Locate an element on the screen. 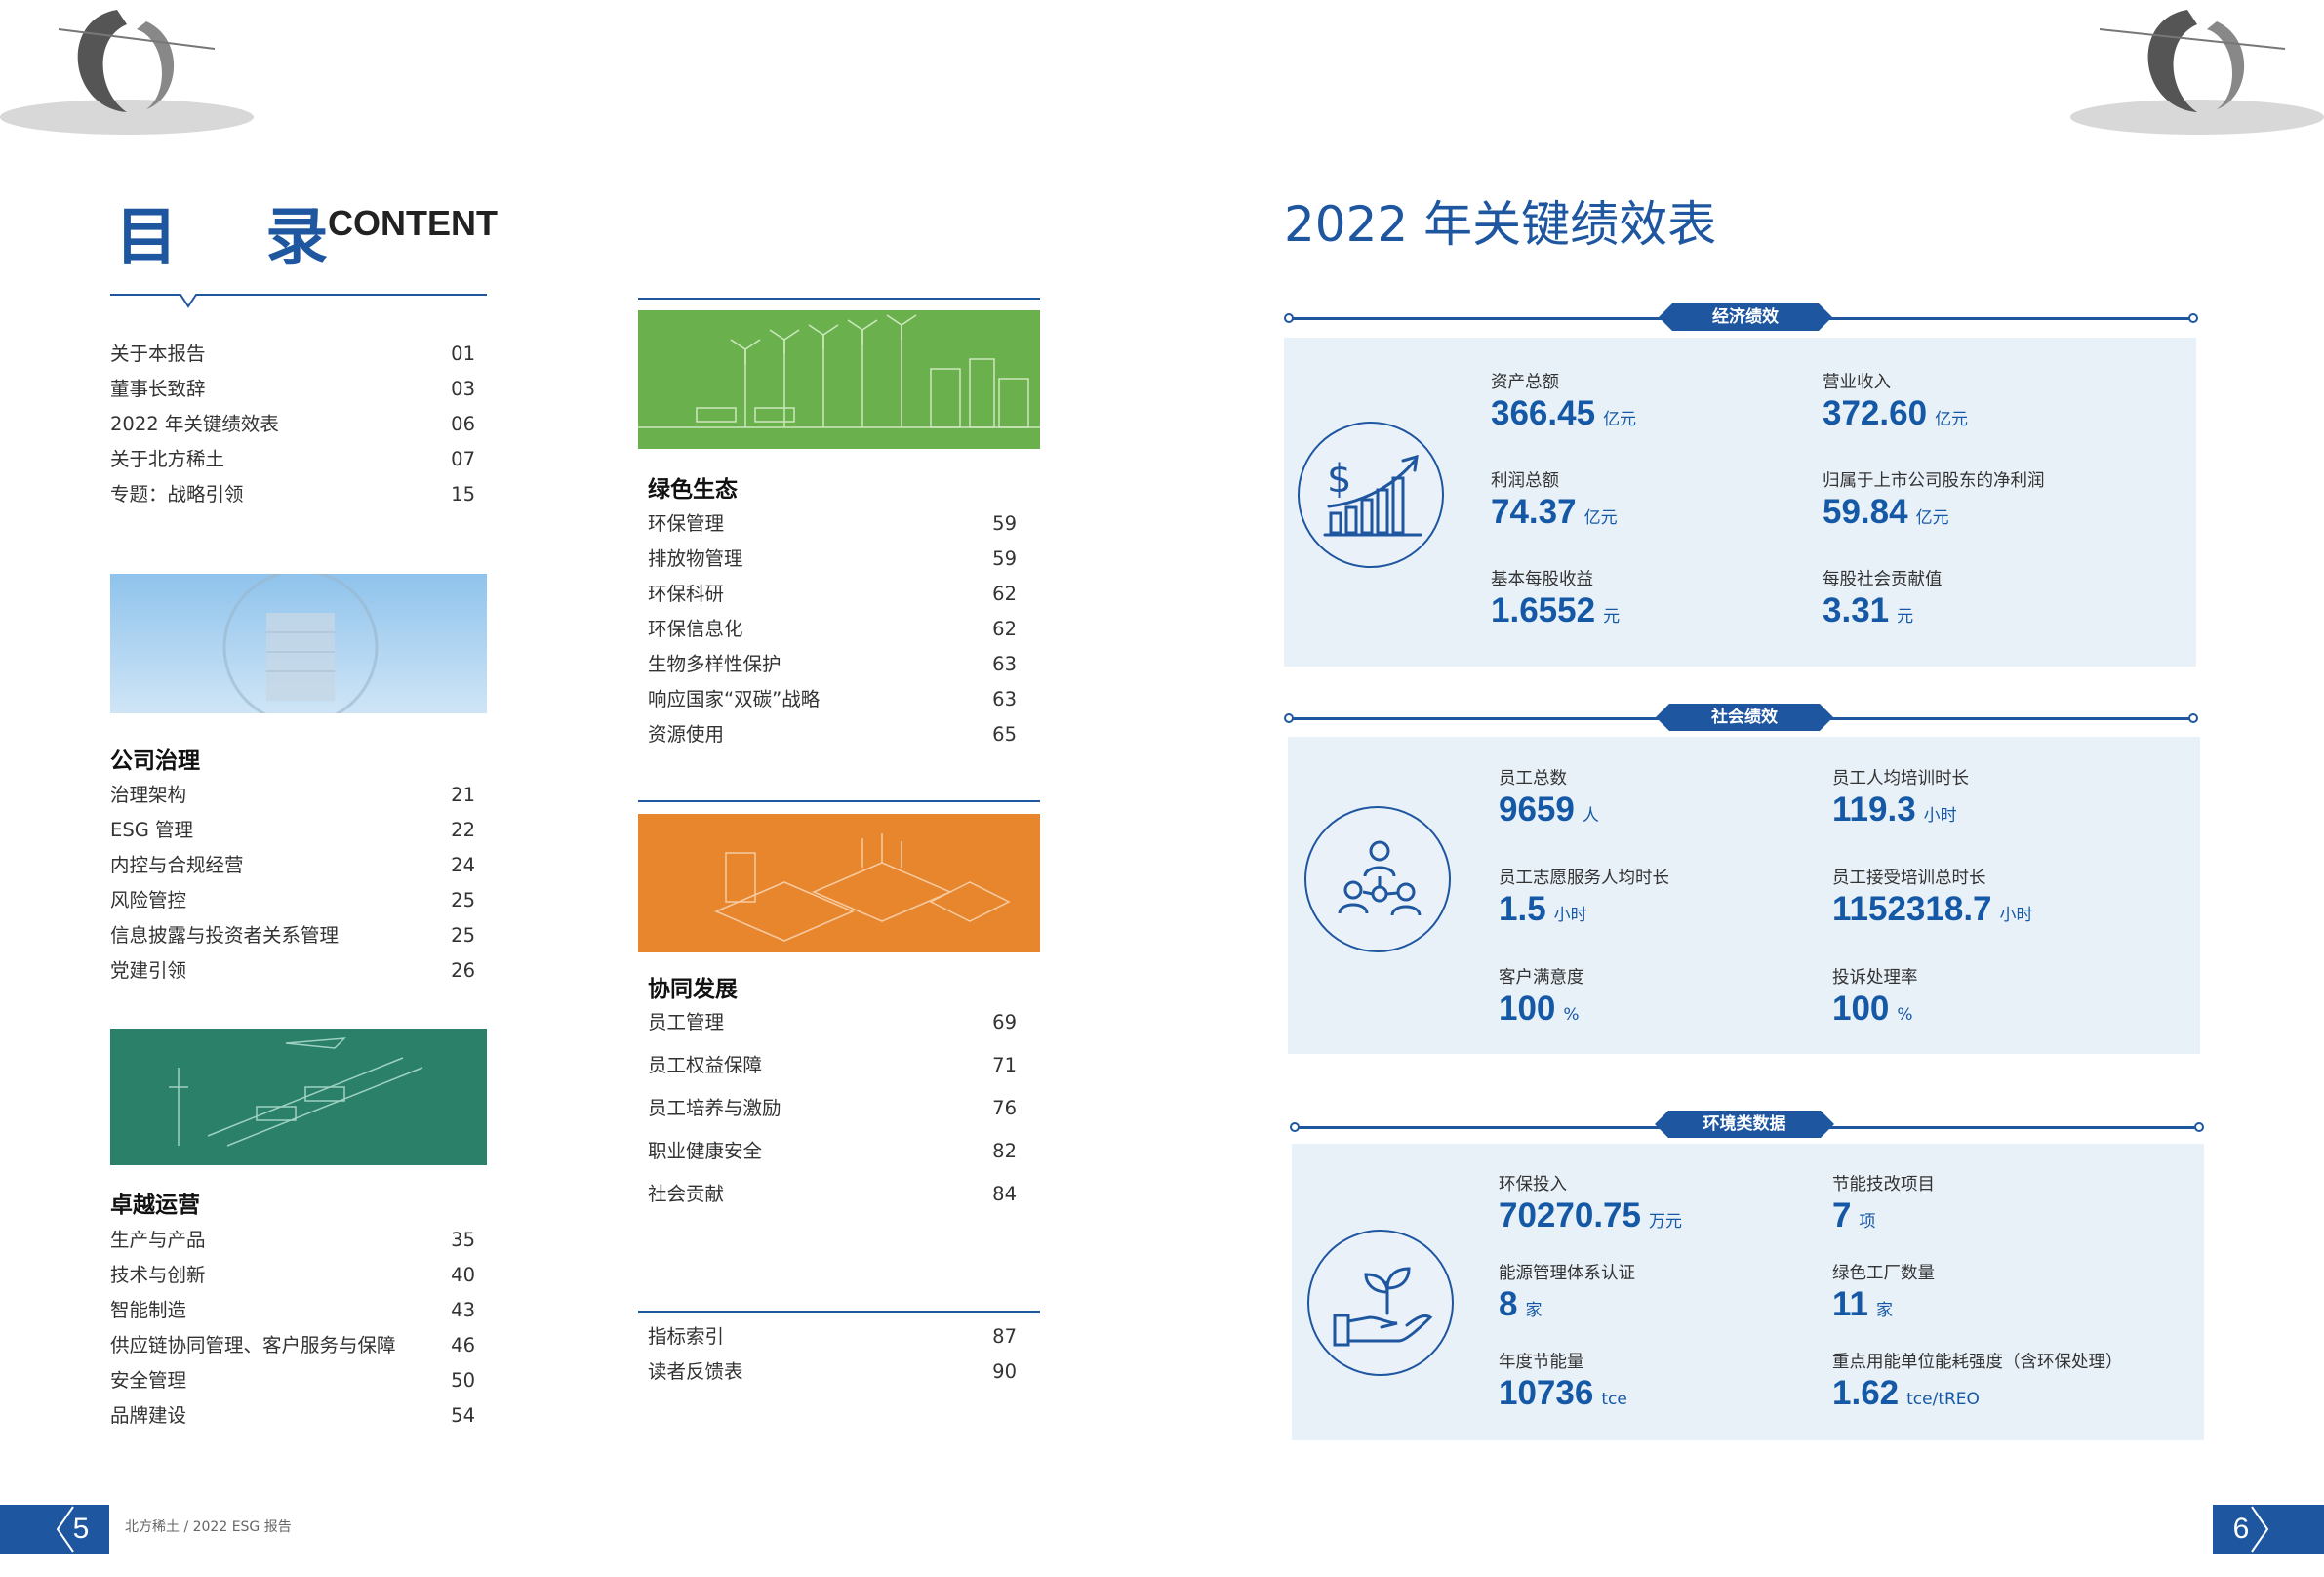  toc-entry-label: 员工管理 is located at coordinates (686, 1022).